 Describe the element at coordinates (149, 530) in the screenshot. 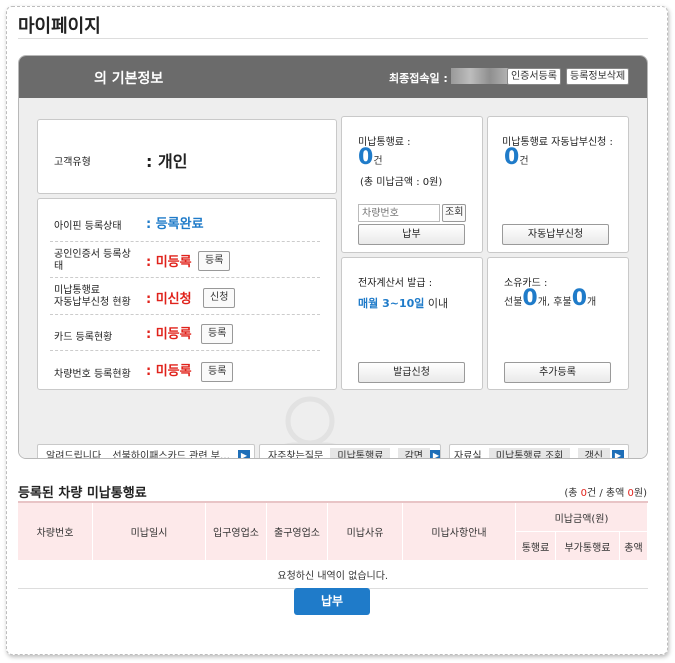

I see `col-header: 미납일시` at that location.